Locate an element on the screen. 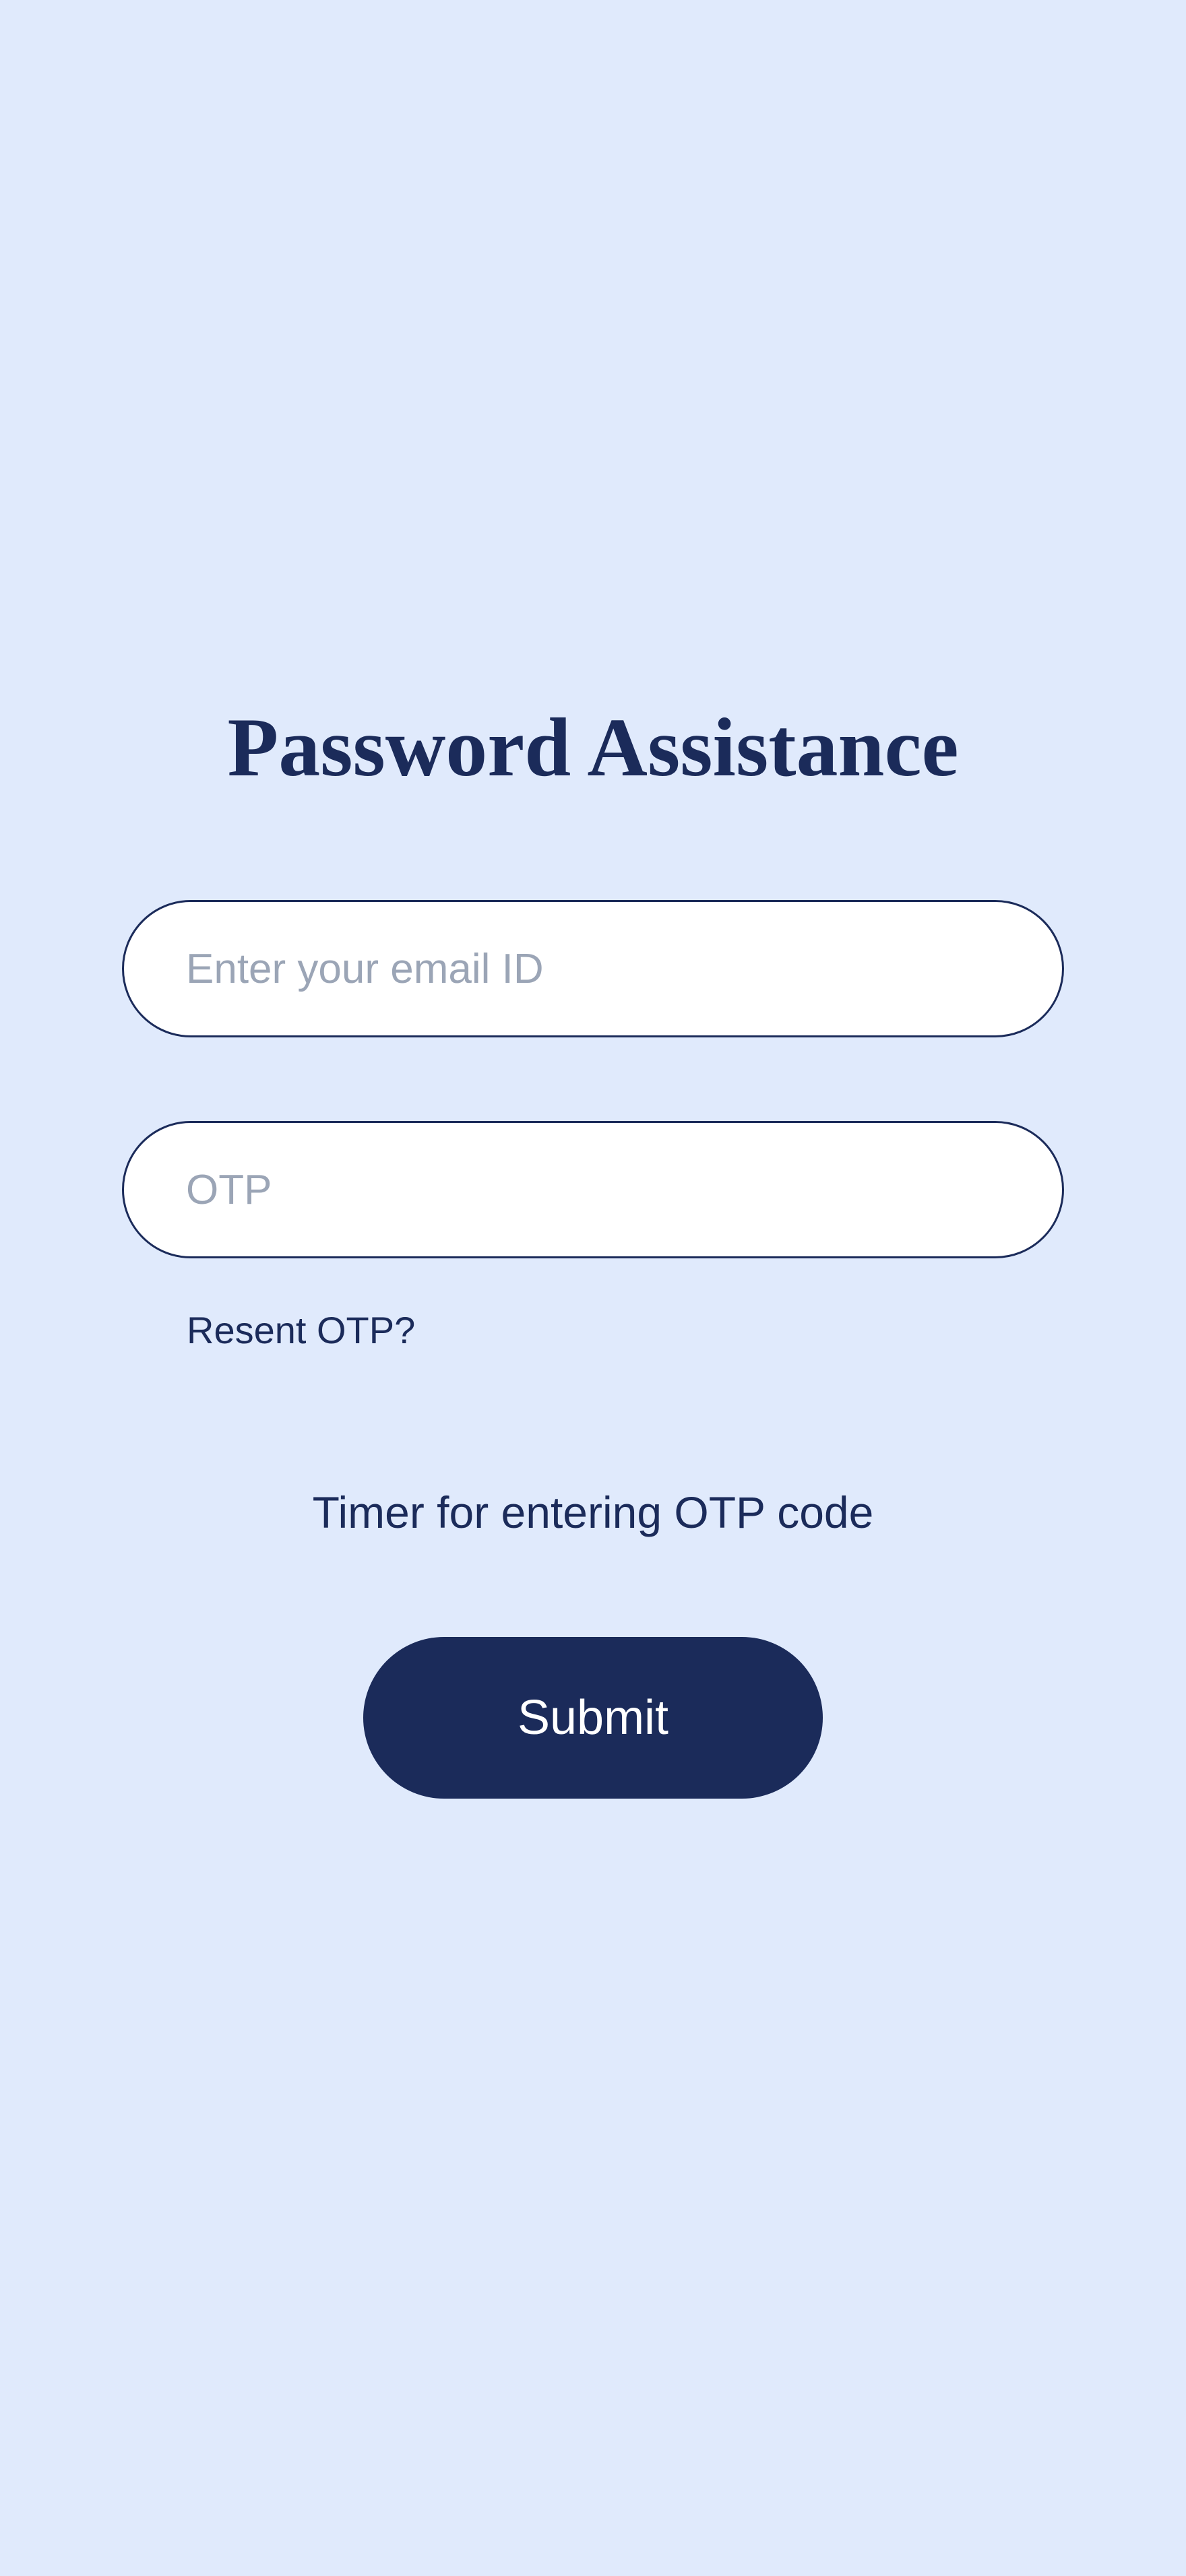 This screenshot has width=1186, height=2576. otp-timer-text: Timer for entering OTP code is located at coordinates (593, 1512).